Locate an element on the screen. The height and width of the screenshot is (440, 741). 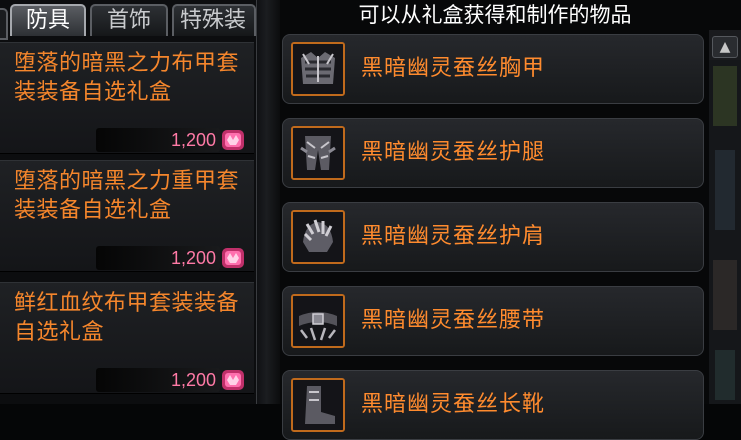
content-item-name: 黑暗幽灵蚕丝胸甲 is located at coordinates (453, 68).